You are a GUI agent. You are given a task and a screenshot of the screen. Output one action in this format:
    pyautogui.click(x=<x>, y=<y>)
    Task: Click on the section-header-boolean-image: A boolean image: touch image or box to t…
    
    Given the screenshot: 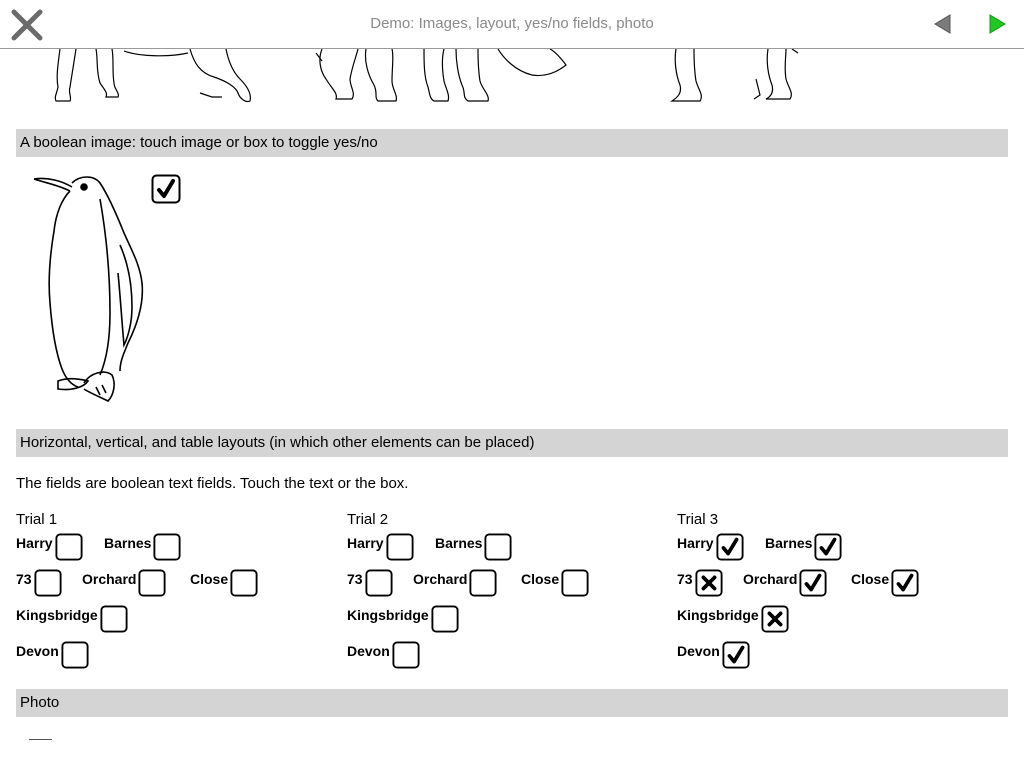 What is the action you would take?
    pyautogui.click(x=512, y=143)
    